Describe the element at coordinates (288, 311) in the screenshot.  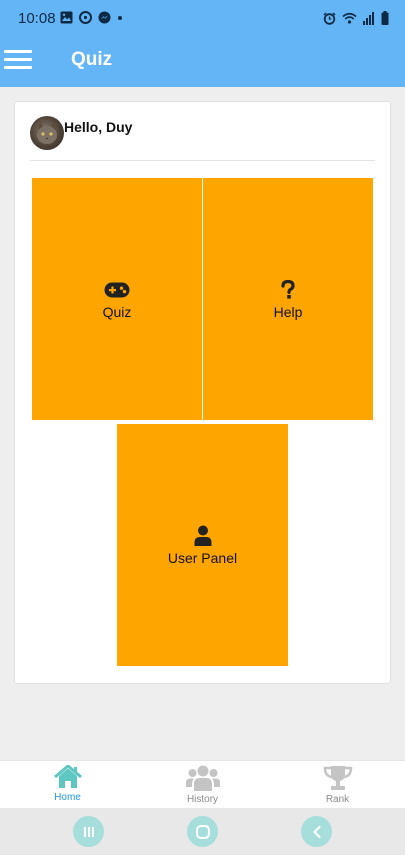
I see `help-tile-label: Help` at that location.